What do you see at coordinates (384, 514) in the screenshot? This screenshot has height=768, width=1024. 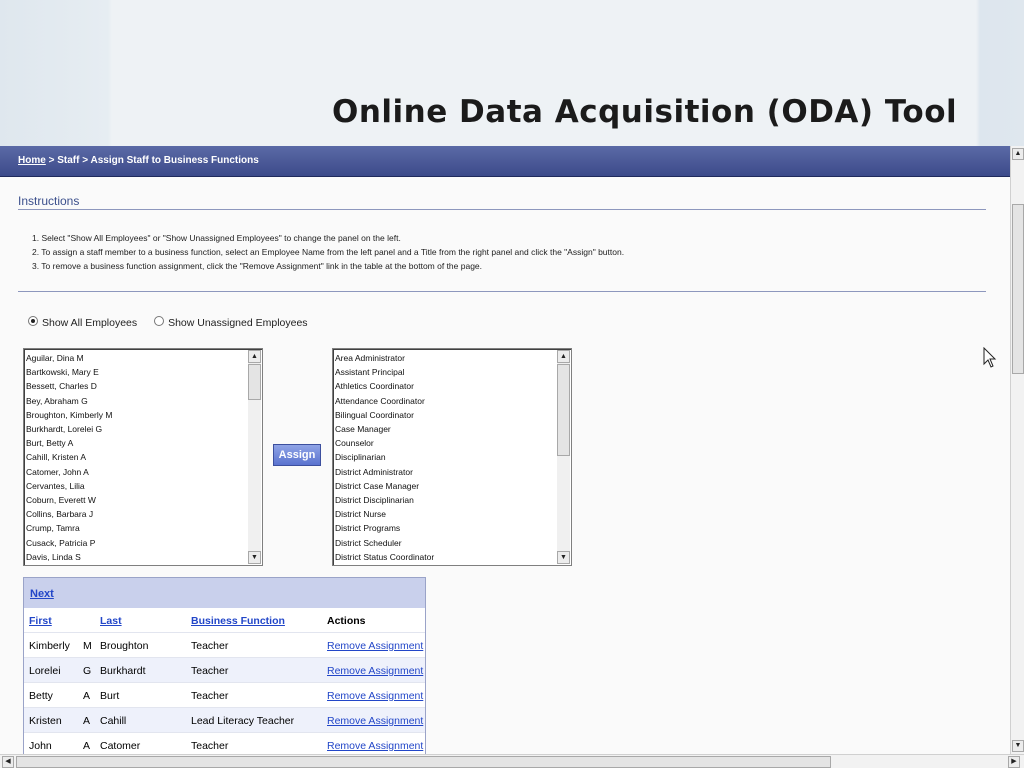 I see `title-option: District Nurse` at bounding box center [384, 514].